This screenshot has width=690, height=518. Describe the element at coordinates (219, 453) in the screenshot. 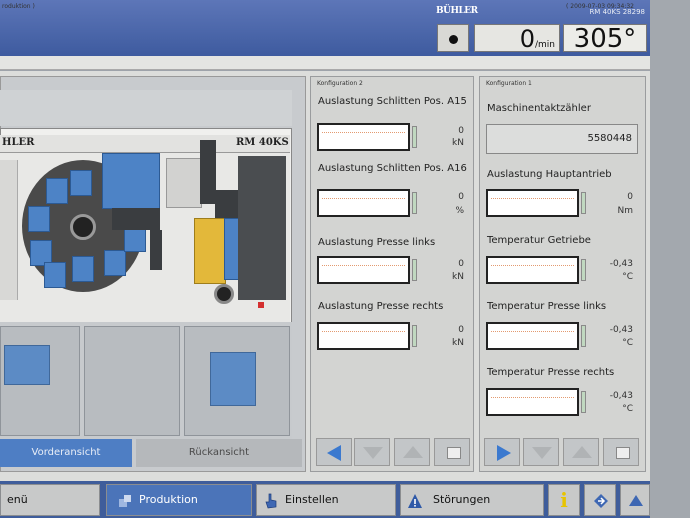

I see `tab-rear-view: Rückansicht` at that location.